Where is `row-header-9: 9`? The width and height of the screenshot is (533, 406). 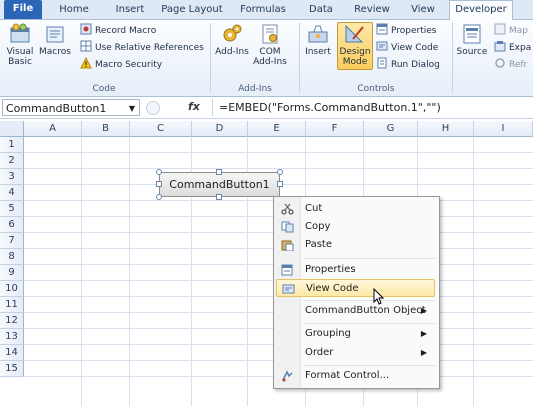
row-header-9: 9 is located at coordinates (12, 273).